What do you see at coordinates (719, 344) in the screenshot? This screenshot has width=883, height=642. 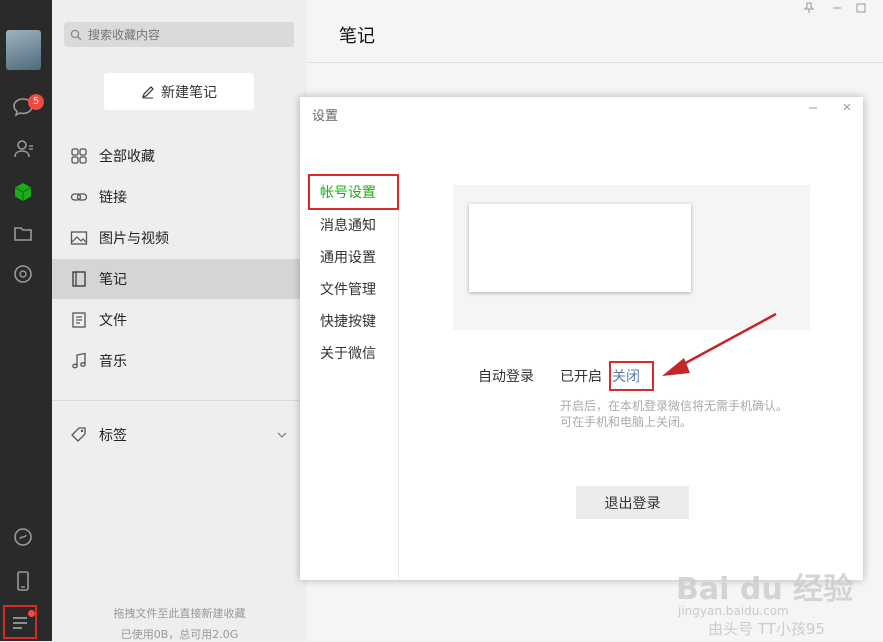 I see `annotation-arrow` at bounding box center [719, 344].